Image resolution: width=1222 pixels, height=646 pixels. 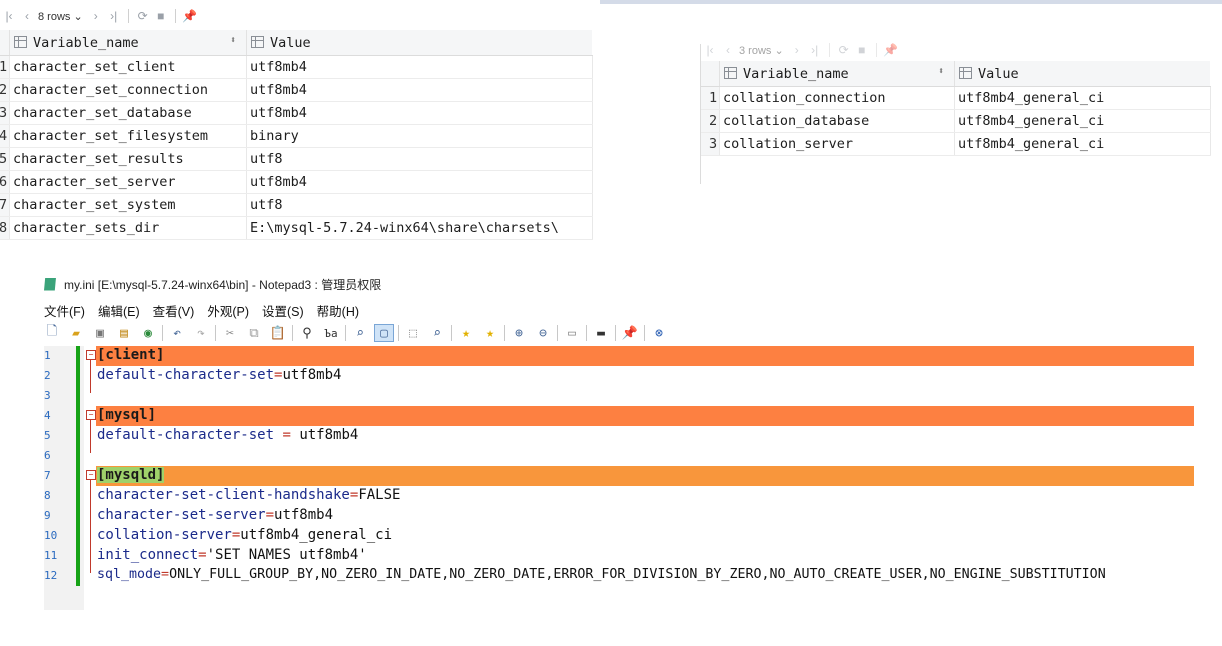 I want to click on redo-icon: ↷, so click(x=201, y=333).